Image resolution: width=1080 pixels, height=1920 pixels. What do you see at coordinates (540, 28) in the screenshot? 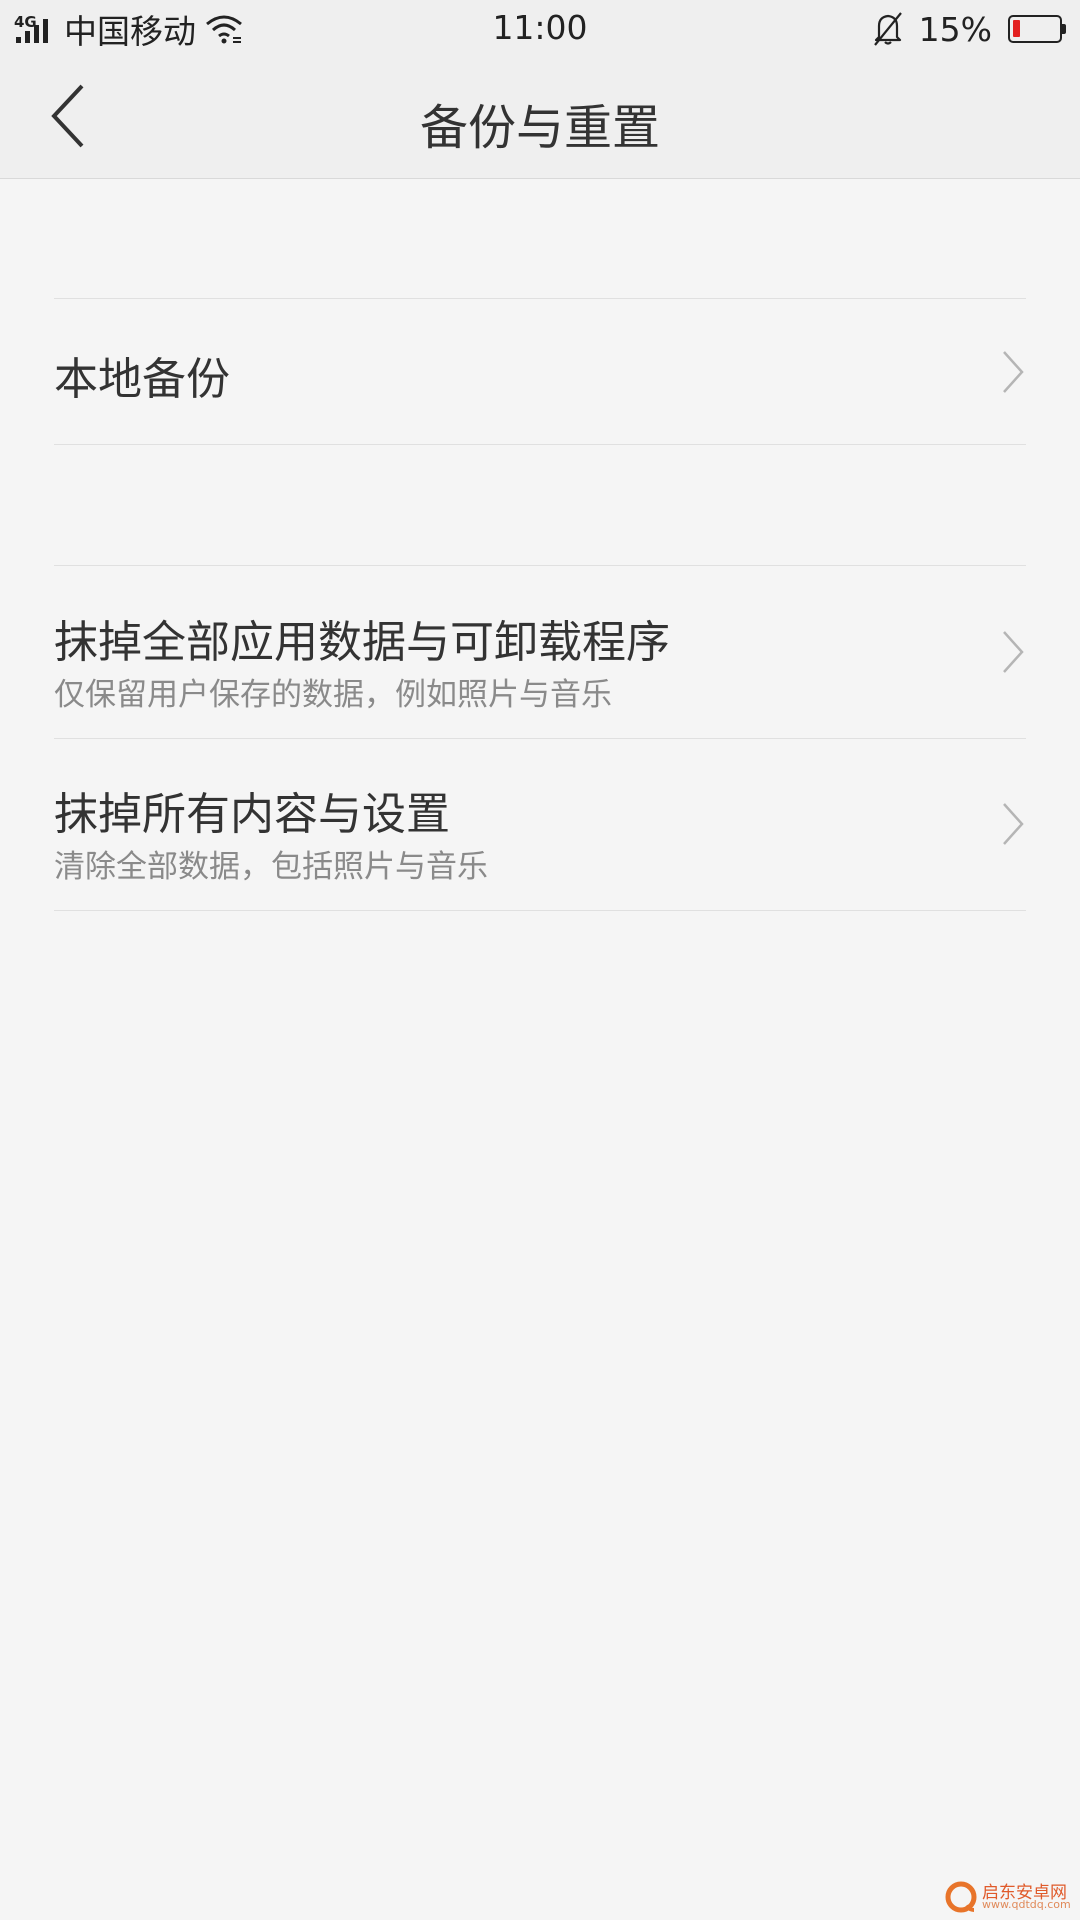
I see `status-bar: 4G 中国移动 11:00 15%` at bounding box center [540, 28].